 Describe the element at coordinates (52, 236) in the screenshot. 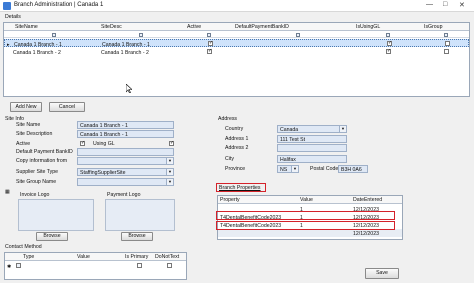

I see `invoice-browse-button: Browse` at that location.